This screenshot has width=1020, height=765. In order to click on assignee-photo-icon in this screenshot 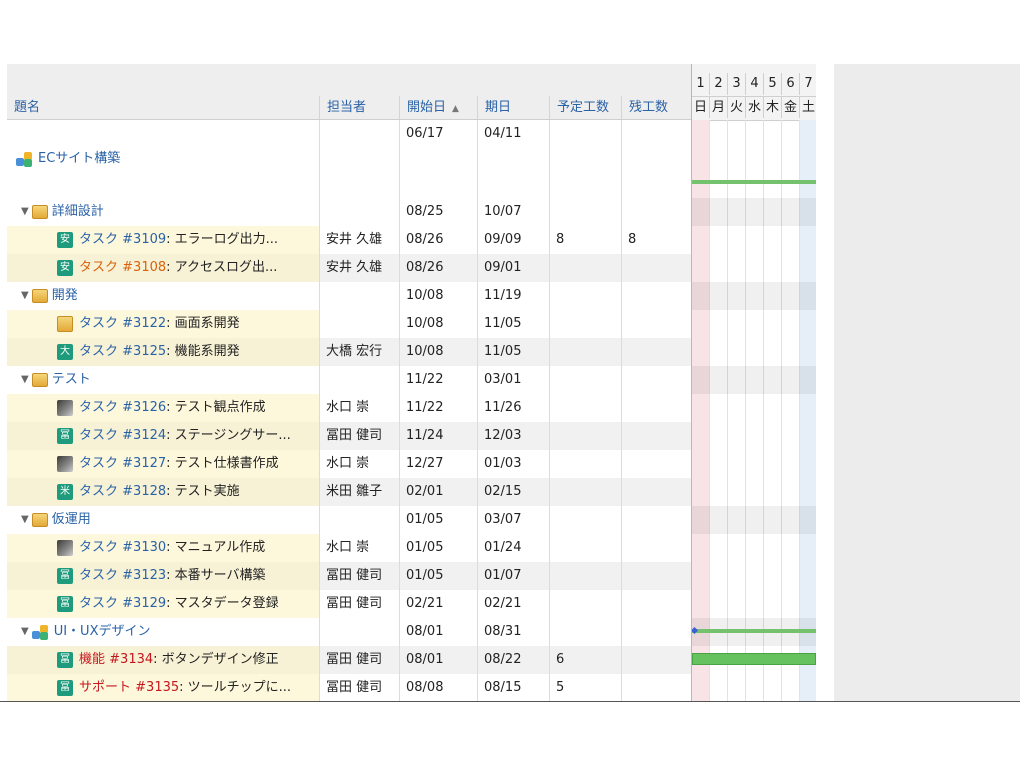, I will do `click(65, 464)`.